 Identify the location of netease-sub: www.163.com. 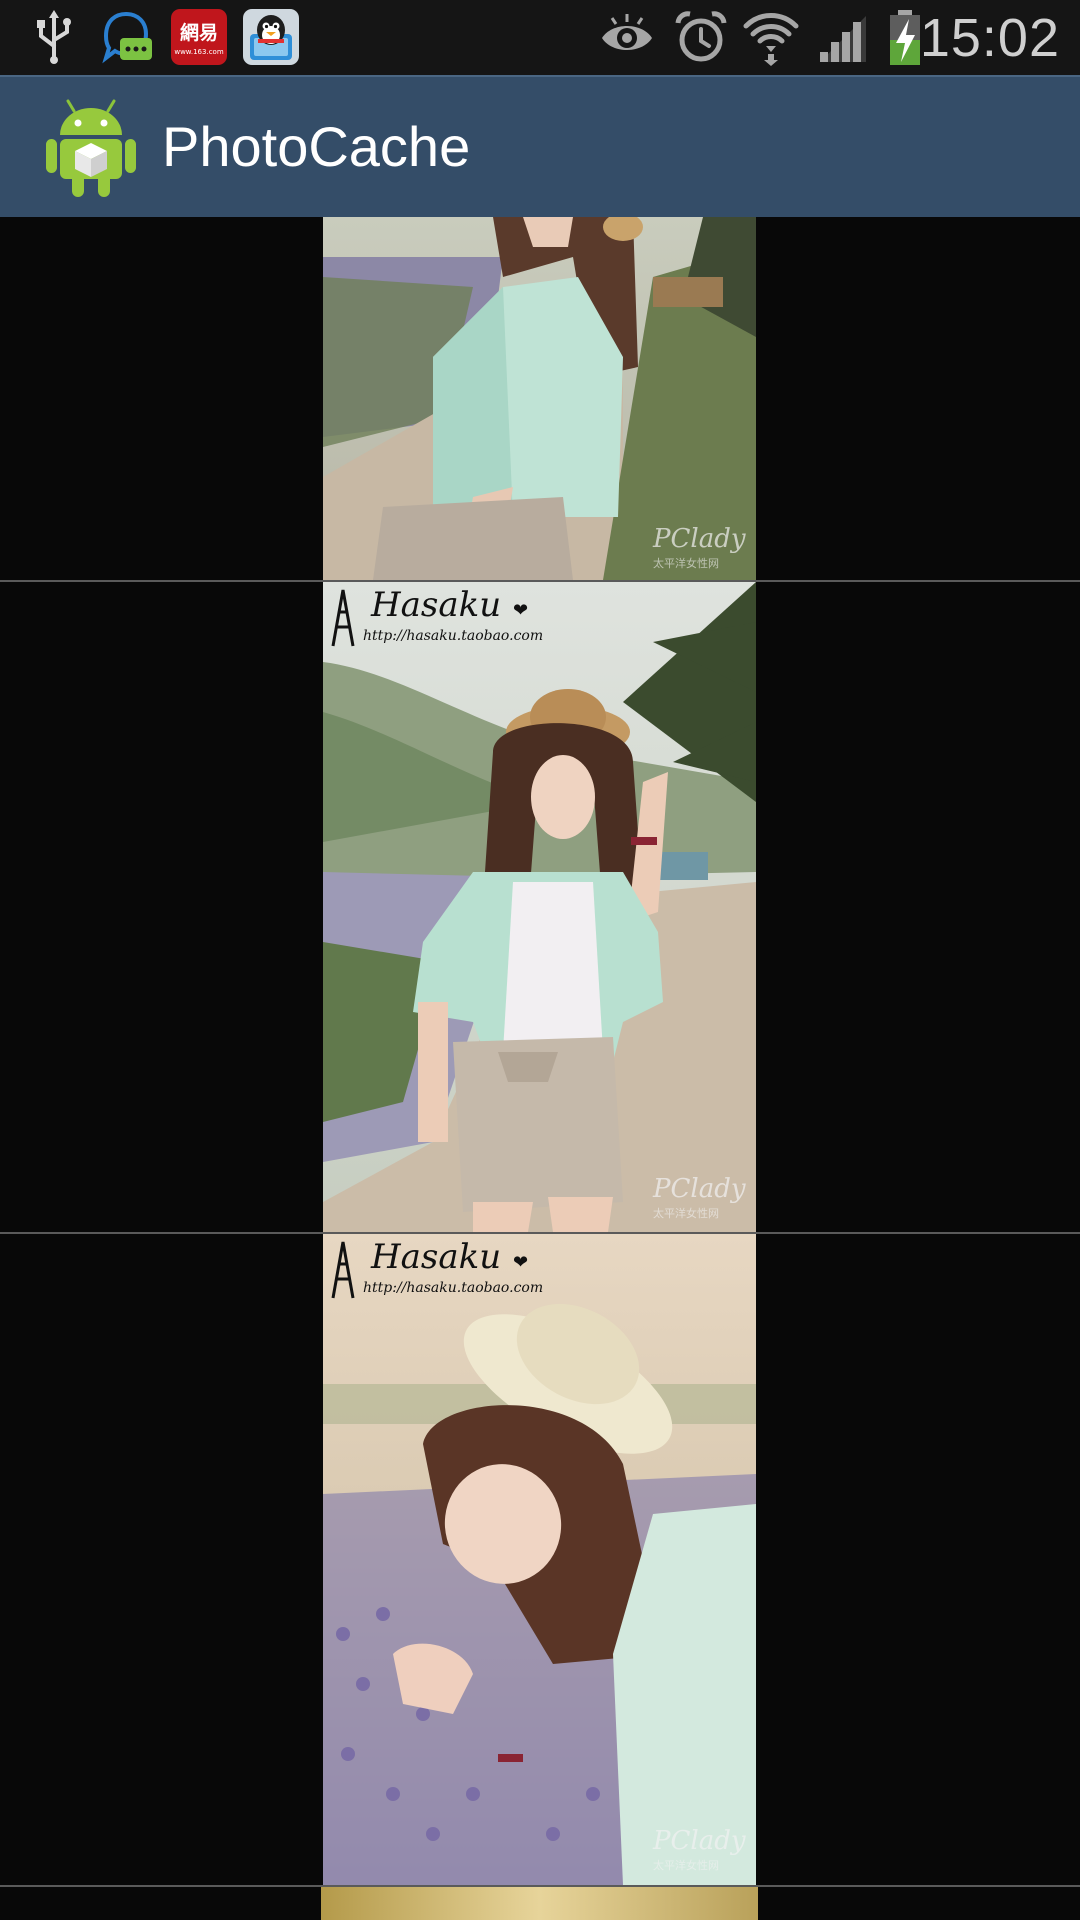
(198, 52).